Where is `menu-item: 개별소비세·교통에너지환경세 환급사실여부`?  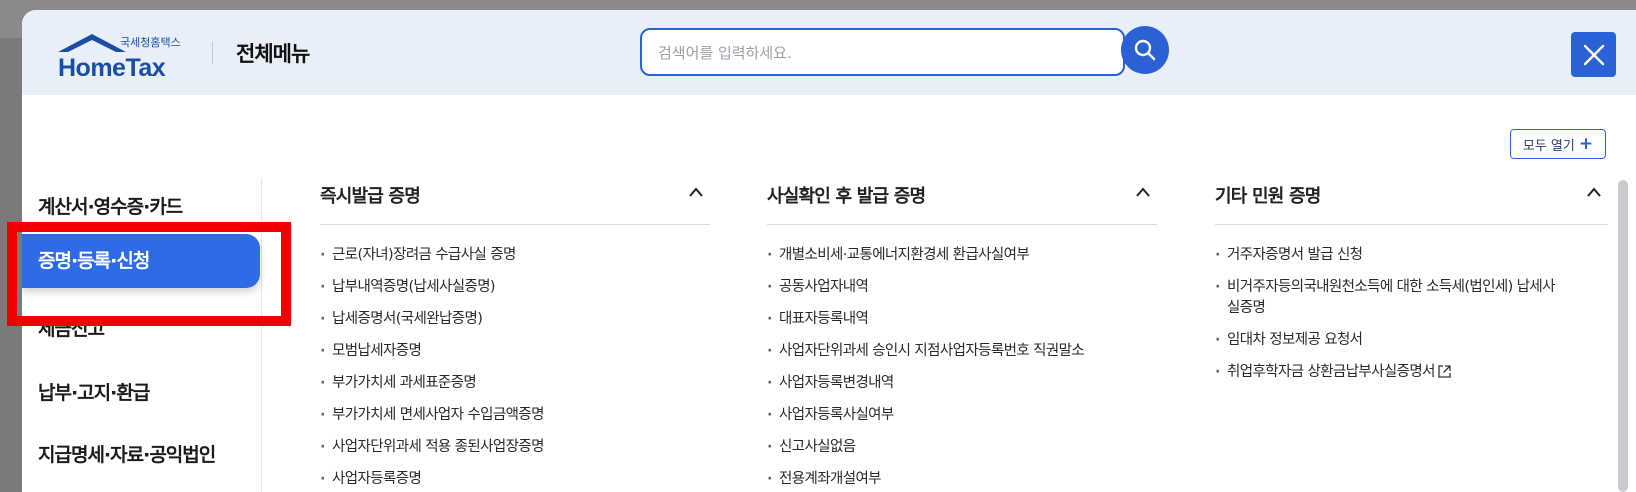 menu-item: 개별소비세·교통에너지환경세 환급사실여부 is located at coordinates (962, 255).